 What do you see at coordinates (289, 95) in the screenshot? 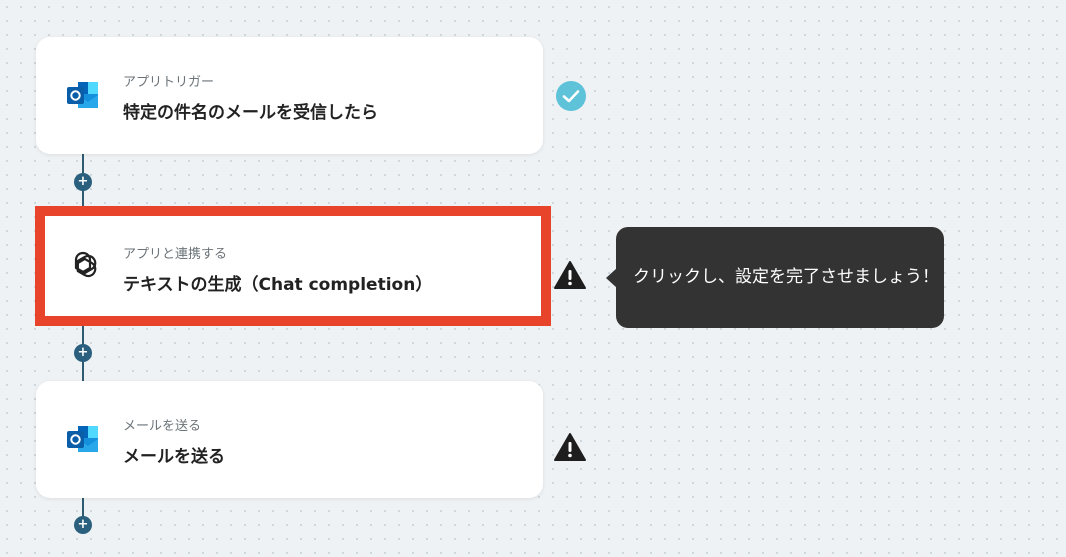
I see `flow-step-card-trigger: アプリトリガー 特定の件名のメールを受信したら` at bounding box center [289, 95].